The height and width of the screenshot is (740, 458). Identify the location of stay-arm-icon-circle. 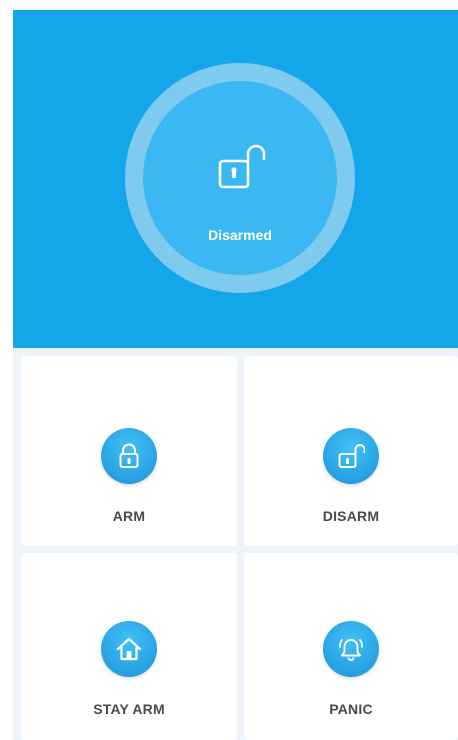
(129, 649).